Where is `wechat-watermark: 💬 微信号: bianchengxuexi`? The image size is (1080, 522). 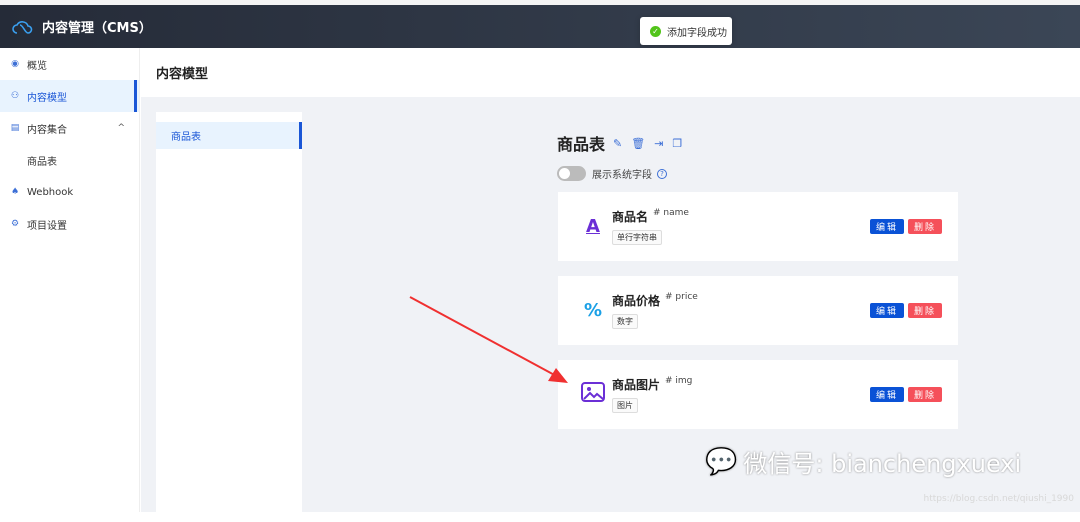
wechat-watermark: 💬 微信号: bianchengxuexi is located at coordinates (863, 461).